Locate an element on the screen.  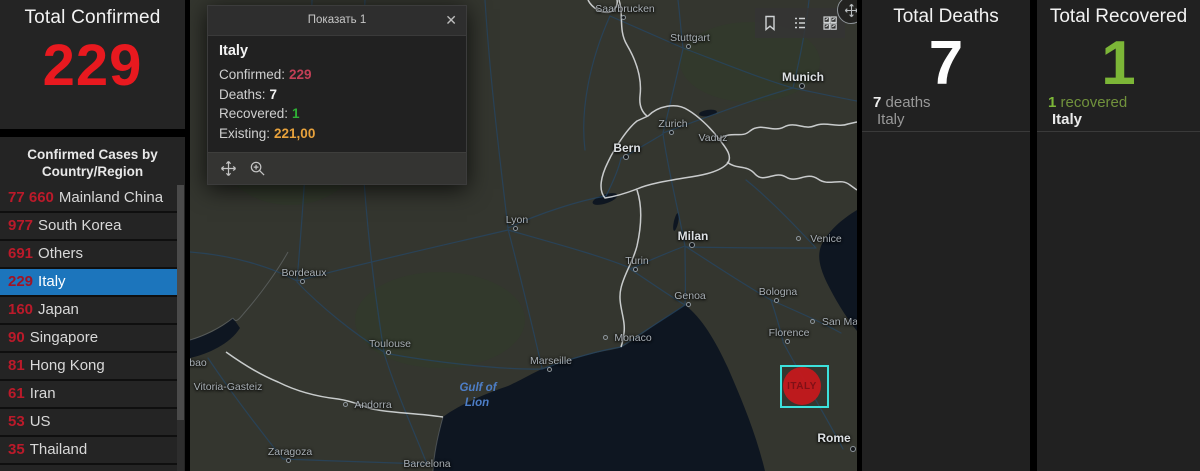
country-count: 35 is located at coordinates (16, 449).